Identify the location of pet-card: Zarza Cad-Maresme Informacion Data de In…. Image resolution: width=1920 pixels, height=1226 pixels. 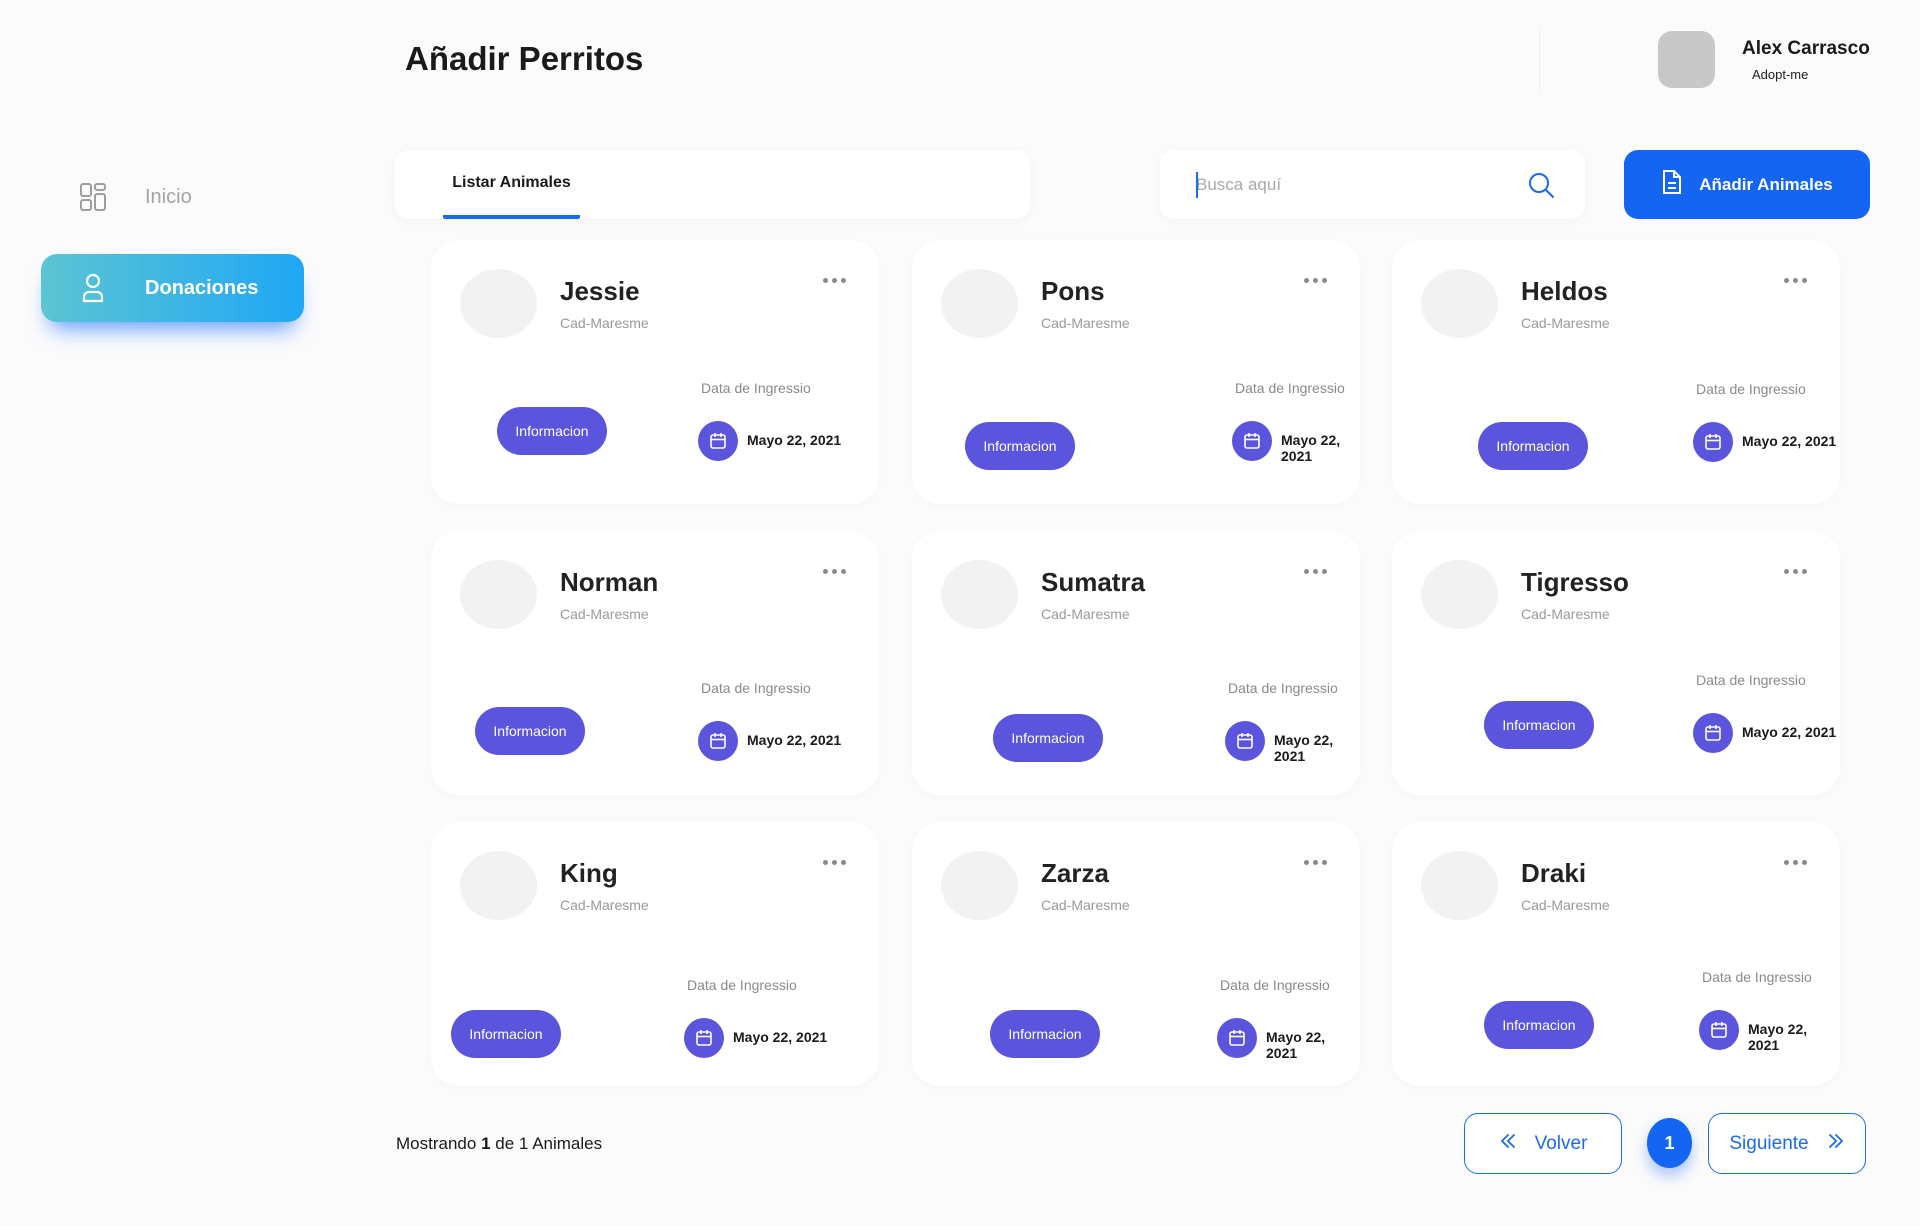
(1136, 954).